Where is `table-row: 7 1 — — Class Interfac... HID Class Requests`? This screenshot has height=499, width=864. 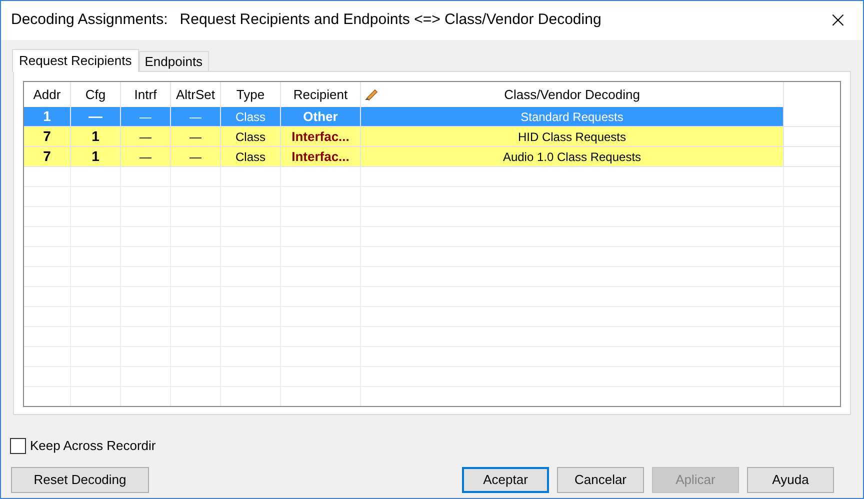 table-row: 7 1 — — Class Interfac... HID Class Requests is located at coordinates (432, 137).